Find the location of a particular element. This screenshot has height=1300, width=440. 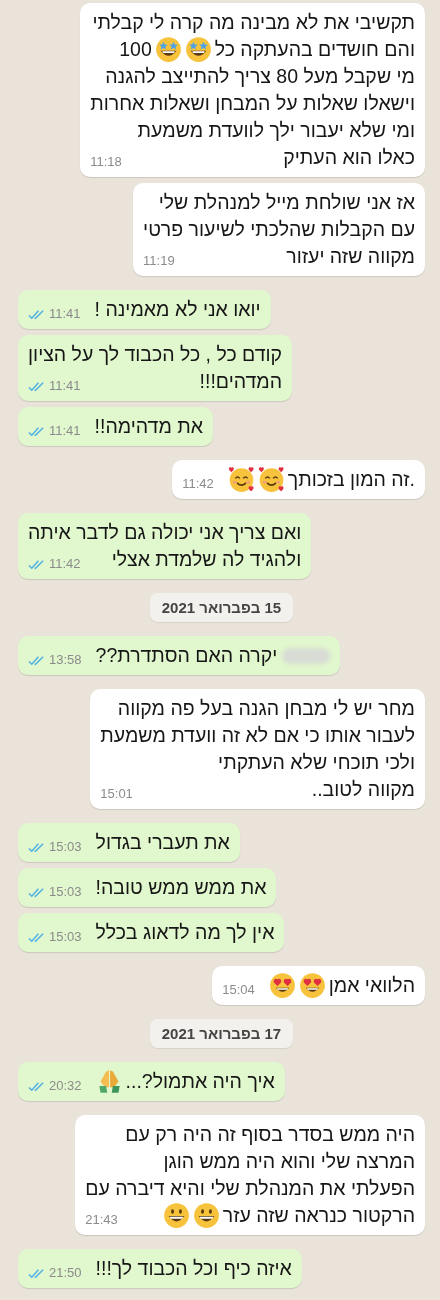

message-time: 15:04 is located at coordinates (238, 990).